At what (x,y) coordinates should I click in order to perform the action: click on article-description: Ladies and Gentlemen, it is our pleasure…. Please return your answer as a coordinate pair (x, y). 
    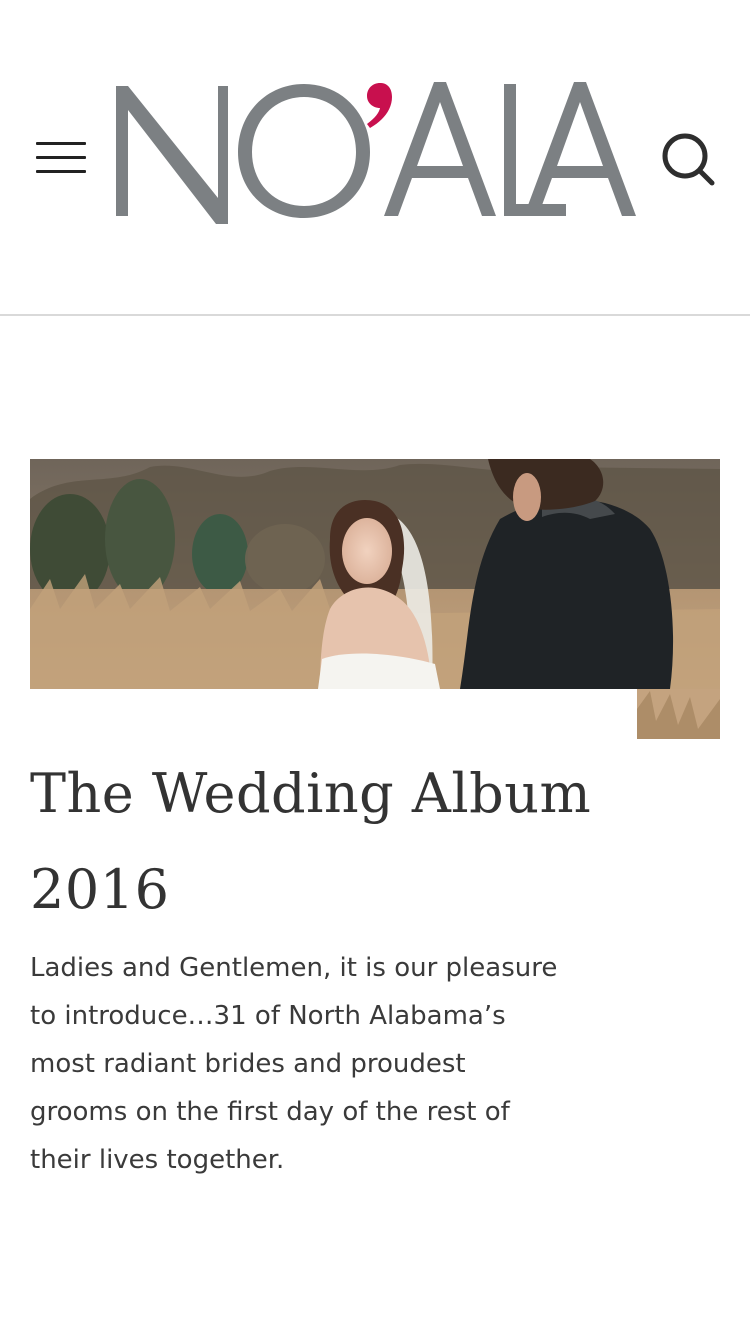
    Looking at the image, I should click on (294, 1064).